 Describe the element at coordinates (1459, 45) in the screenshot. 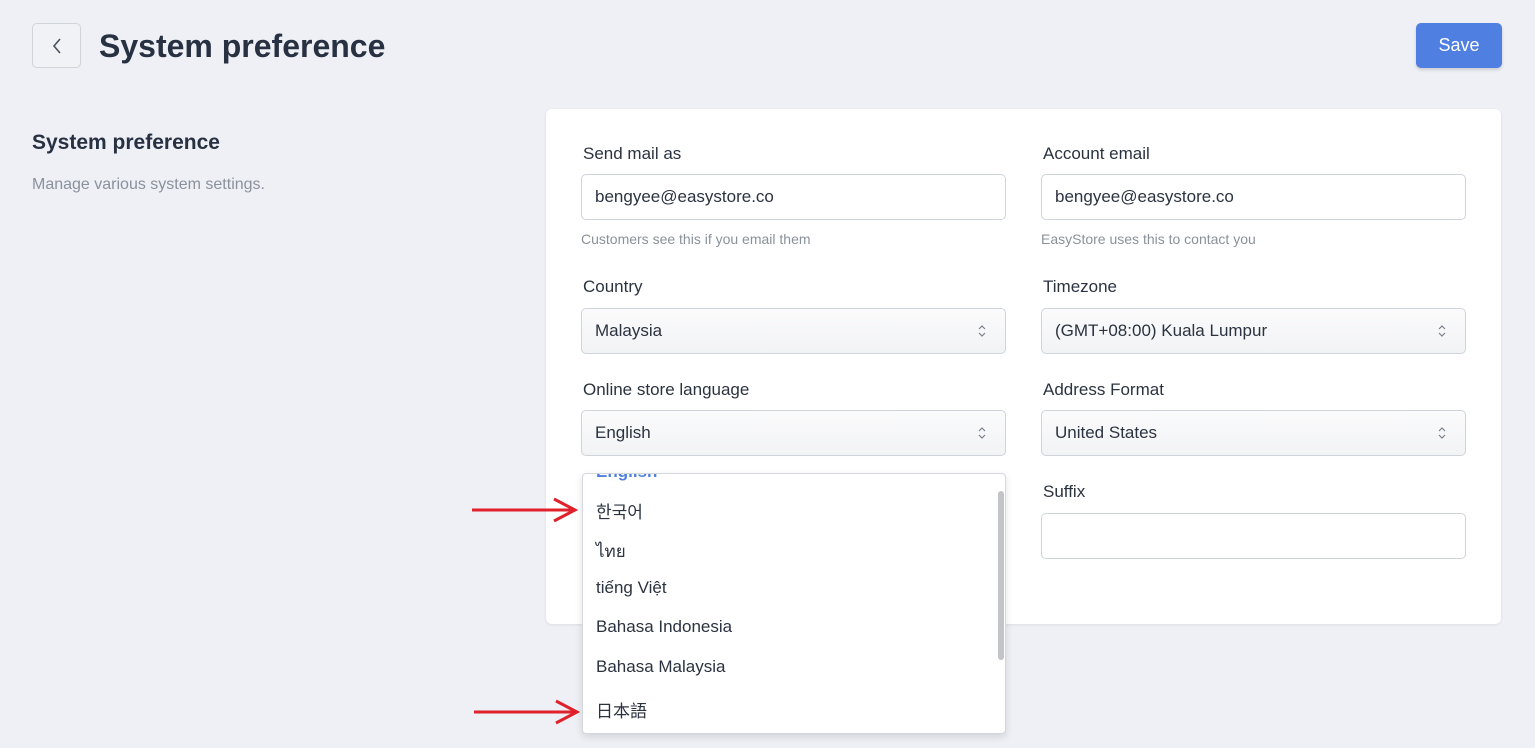

I see `save-button: Save` at that location.